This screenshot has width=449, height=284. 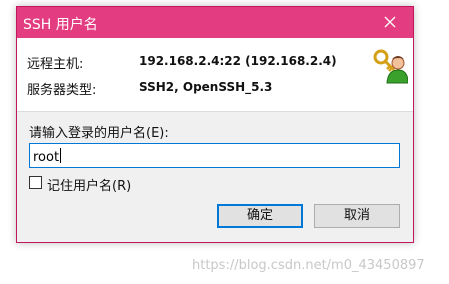 What do you see at coordinates (357, 216) in the screenshot?
I see `cancel-button: 取消` at bounding box center [357, 216].